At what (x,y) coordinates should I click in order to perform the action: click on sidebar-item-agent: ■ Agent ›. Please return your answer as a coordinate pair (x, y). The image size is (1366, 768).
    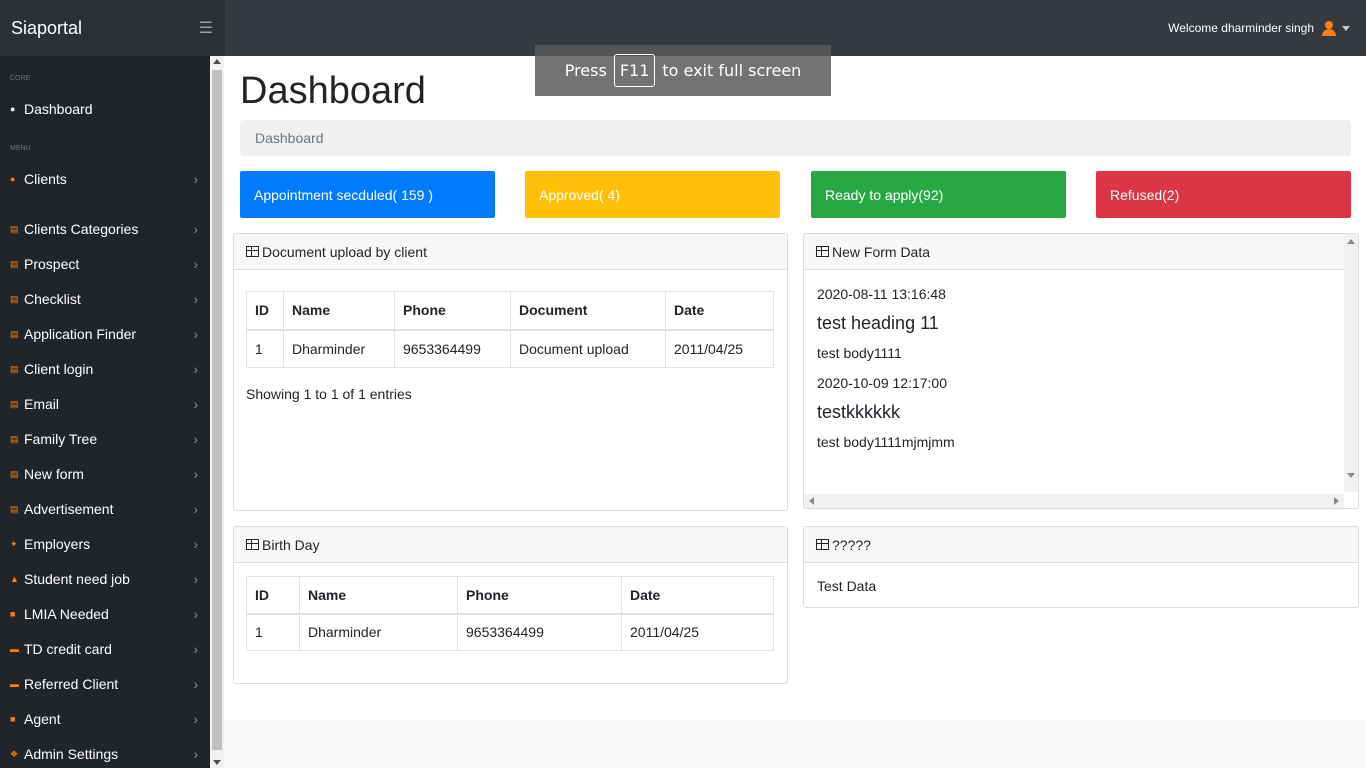
    Looking at the image, I should click on (105, 719).